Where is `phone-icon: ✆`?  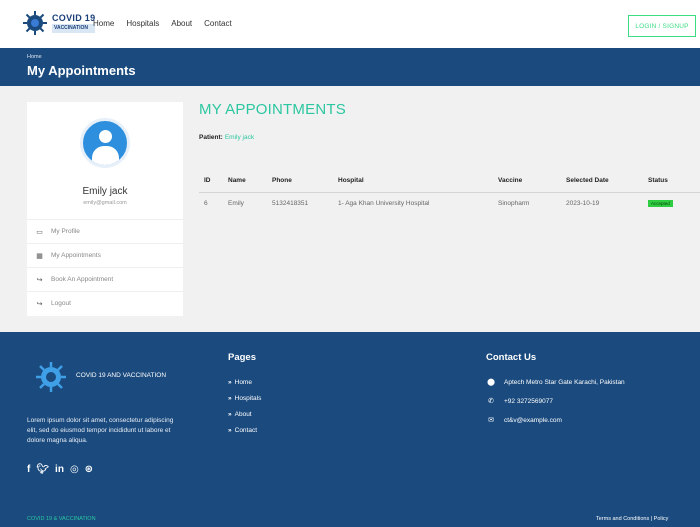 phone-icon: ✆ is located at coordinates (491, 401).